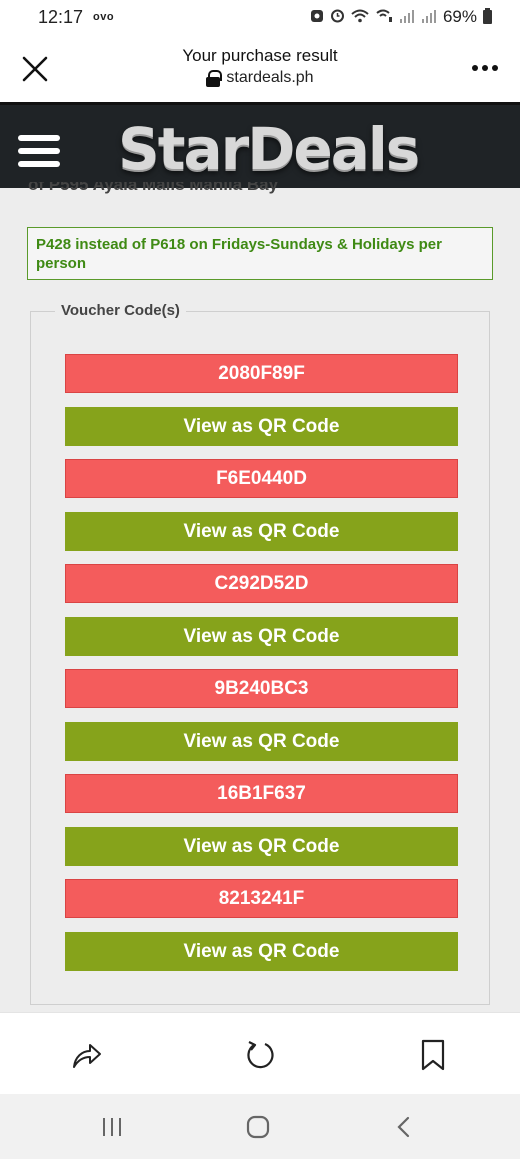 The image size is (520, 1159). I want to click on share-button, so click(87, 1055).